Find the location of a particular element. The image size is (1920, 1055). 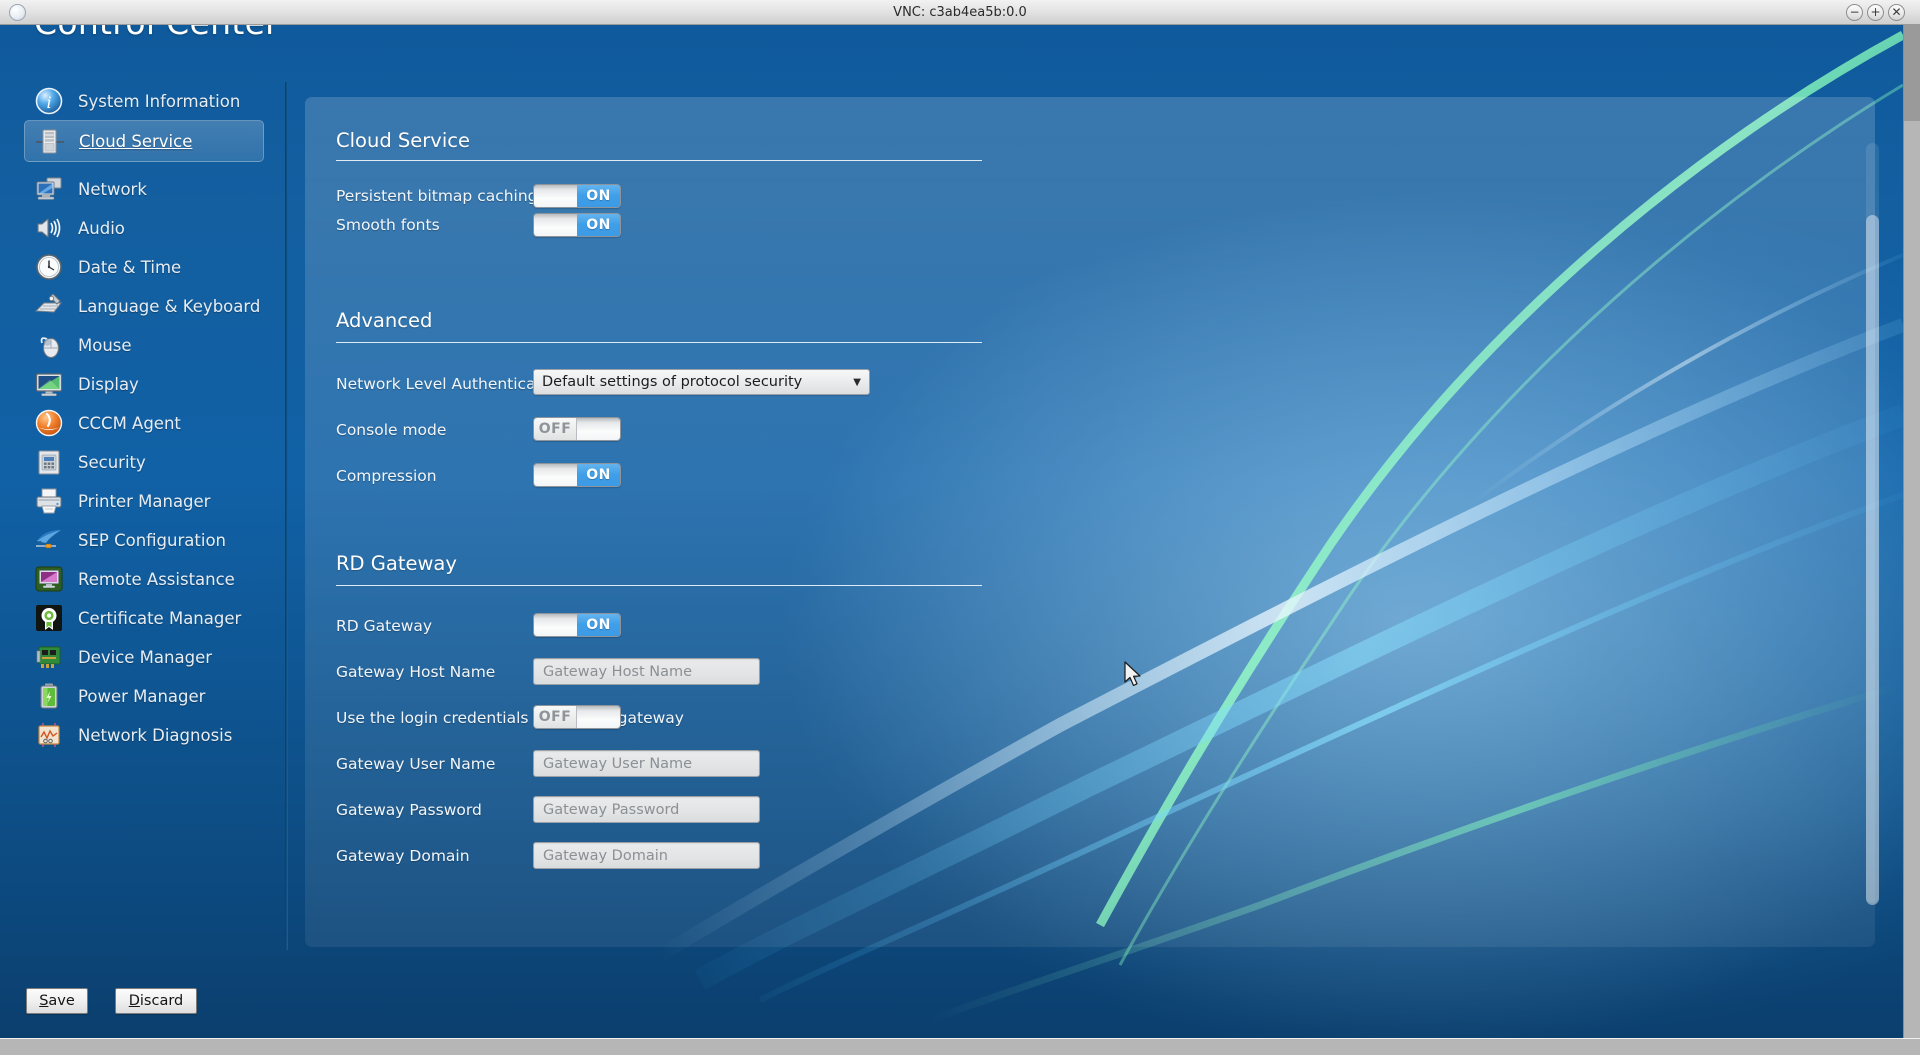

sidebar-item-label: Power Manager is located at coordinates (142, 696).